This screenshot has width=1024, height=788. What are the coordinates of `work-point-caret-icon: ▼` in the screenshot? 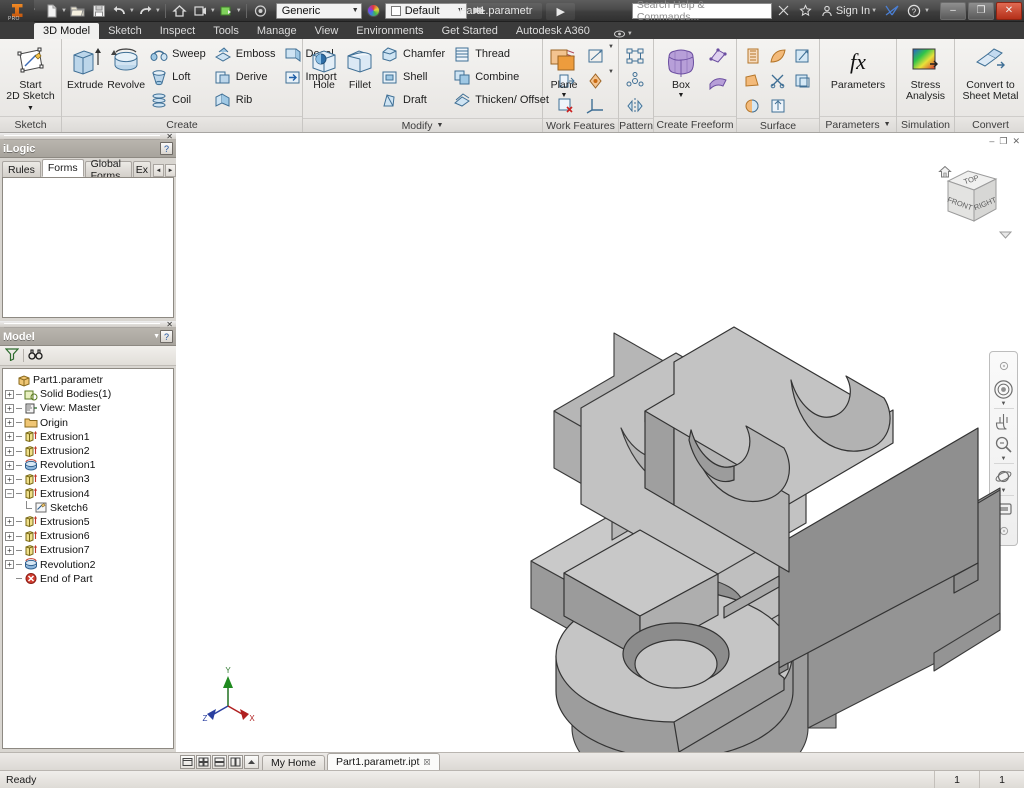 It's located at (613, 81).